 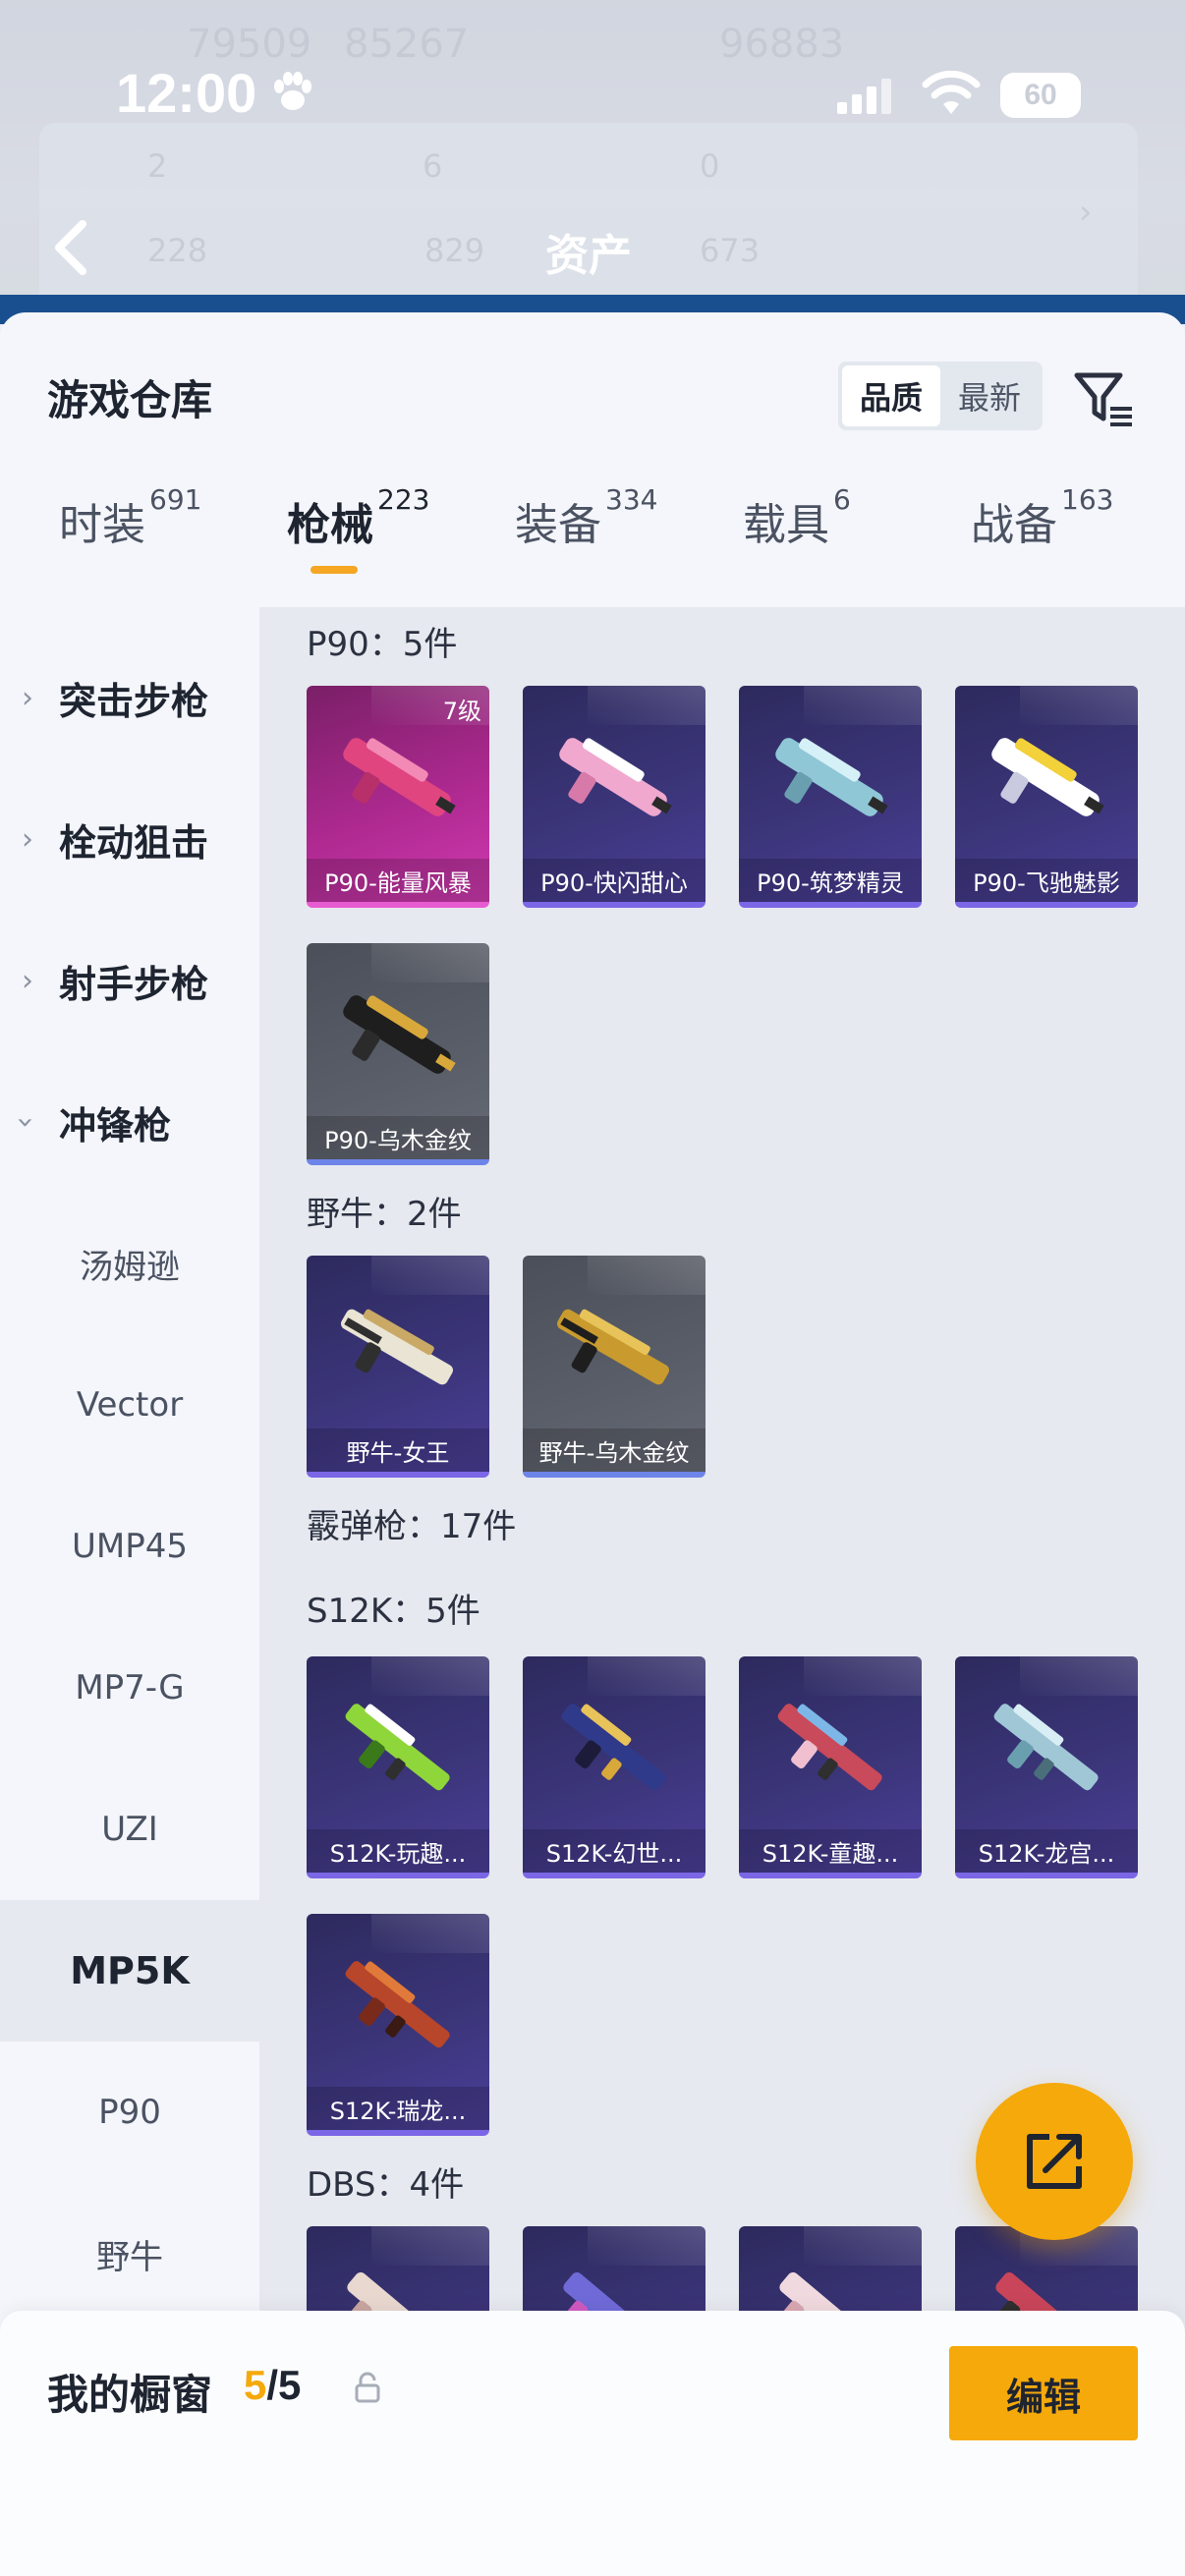 I want to click on back-arrow-icon, so click(x=72, y=247).